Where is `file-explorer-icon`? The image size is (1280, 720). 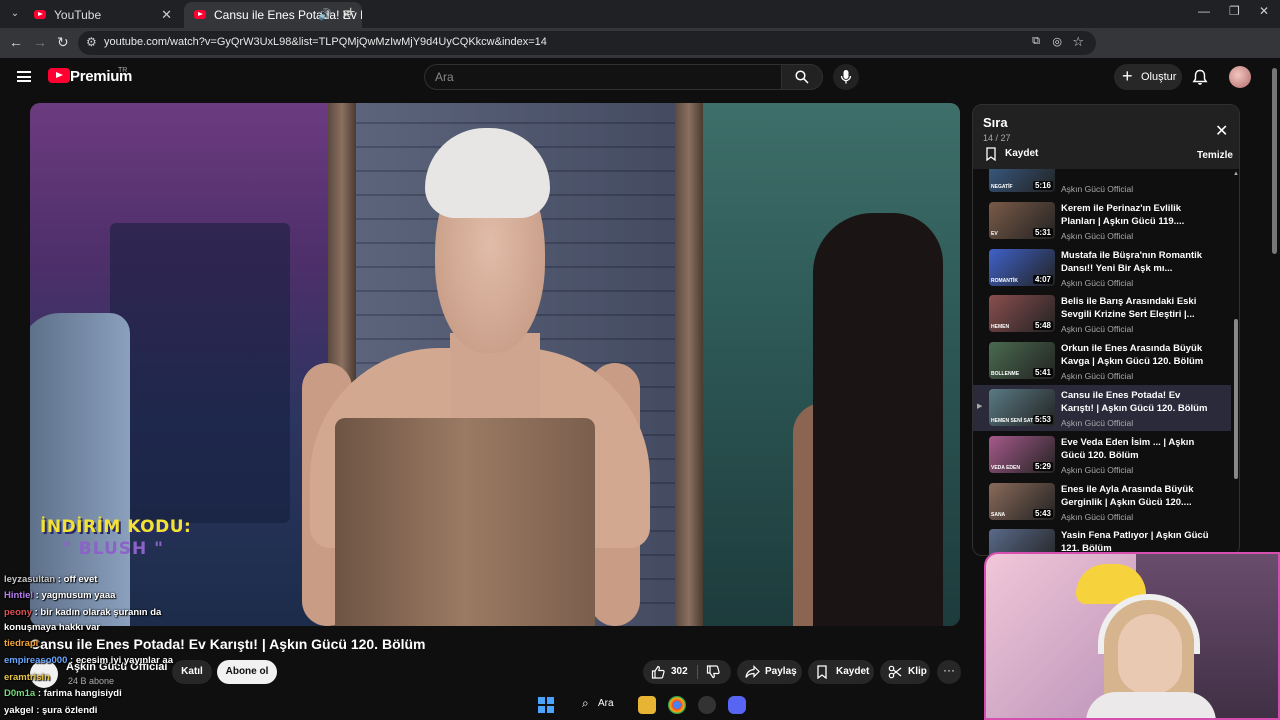
file-explorer-icon is located at coordinates (647, 705).